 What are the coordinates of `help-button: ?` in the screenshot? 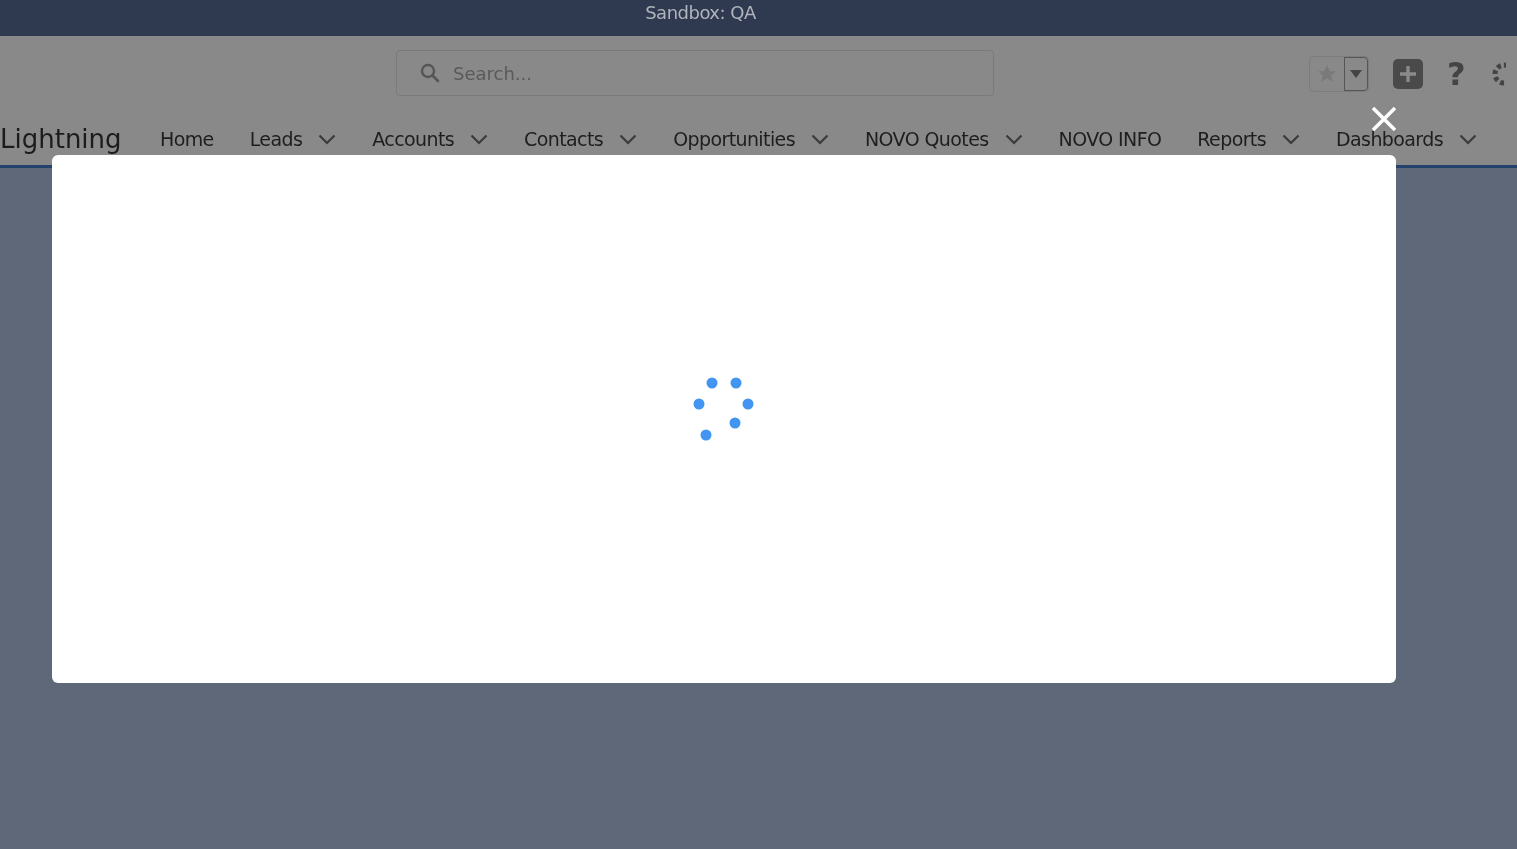 It's located at (1456, 74).